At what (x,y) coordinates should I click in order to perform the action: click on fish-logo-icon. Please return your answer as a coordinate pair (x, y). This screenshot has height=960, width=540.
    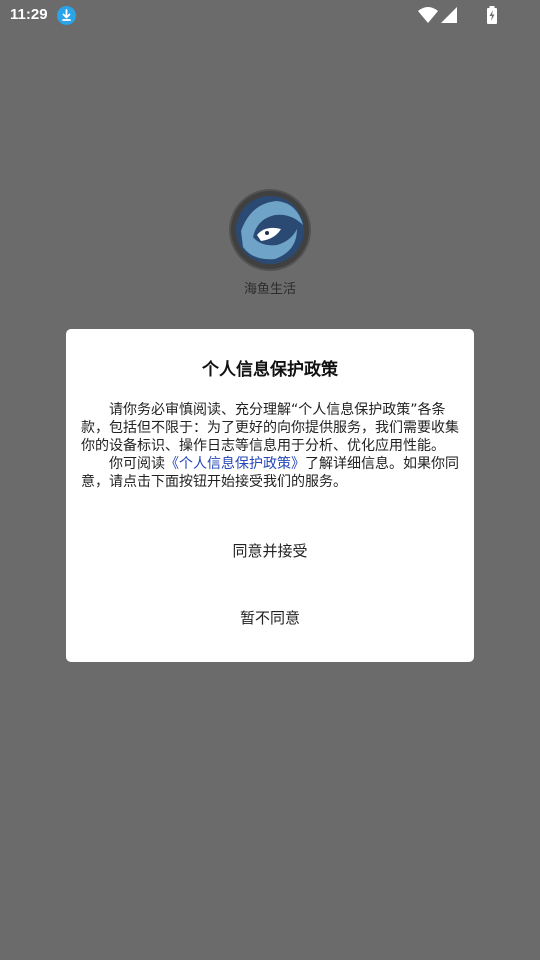
    Looking at the image, I should click on (270, 230).